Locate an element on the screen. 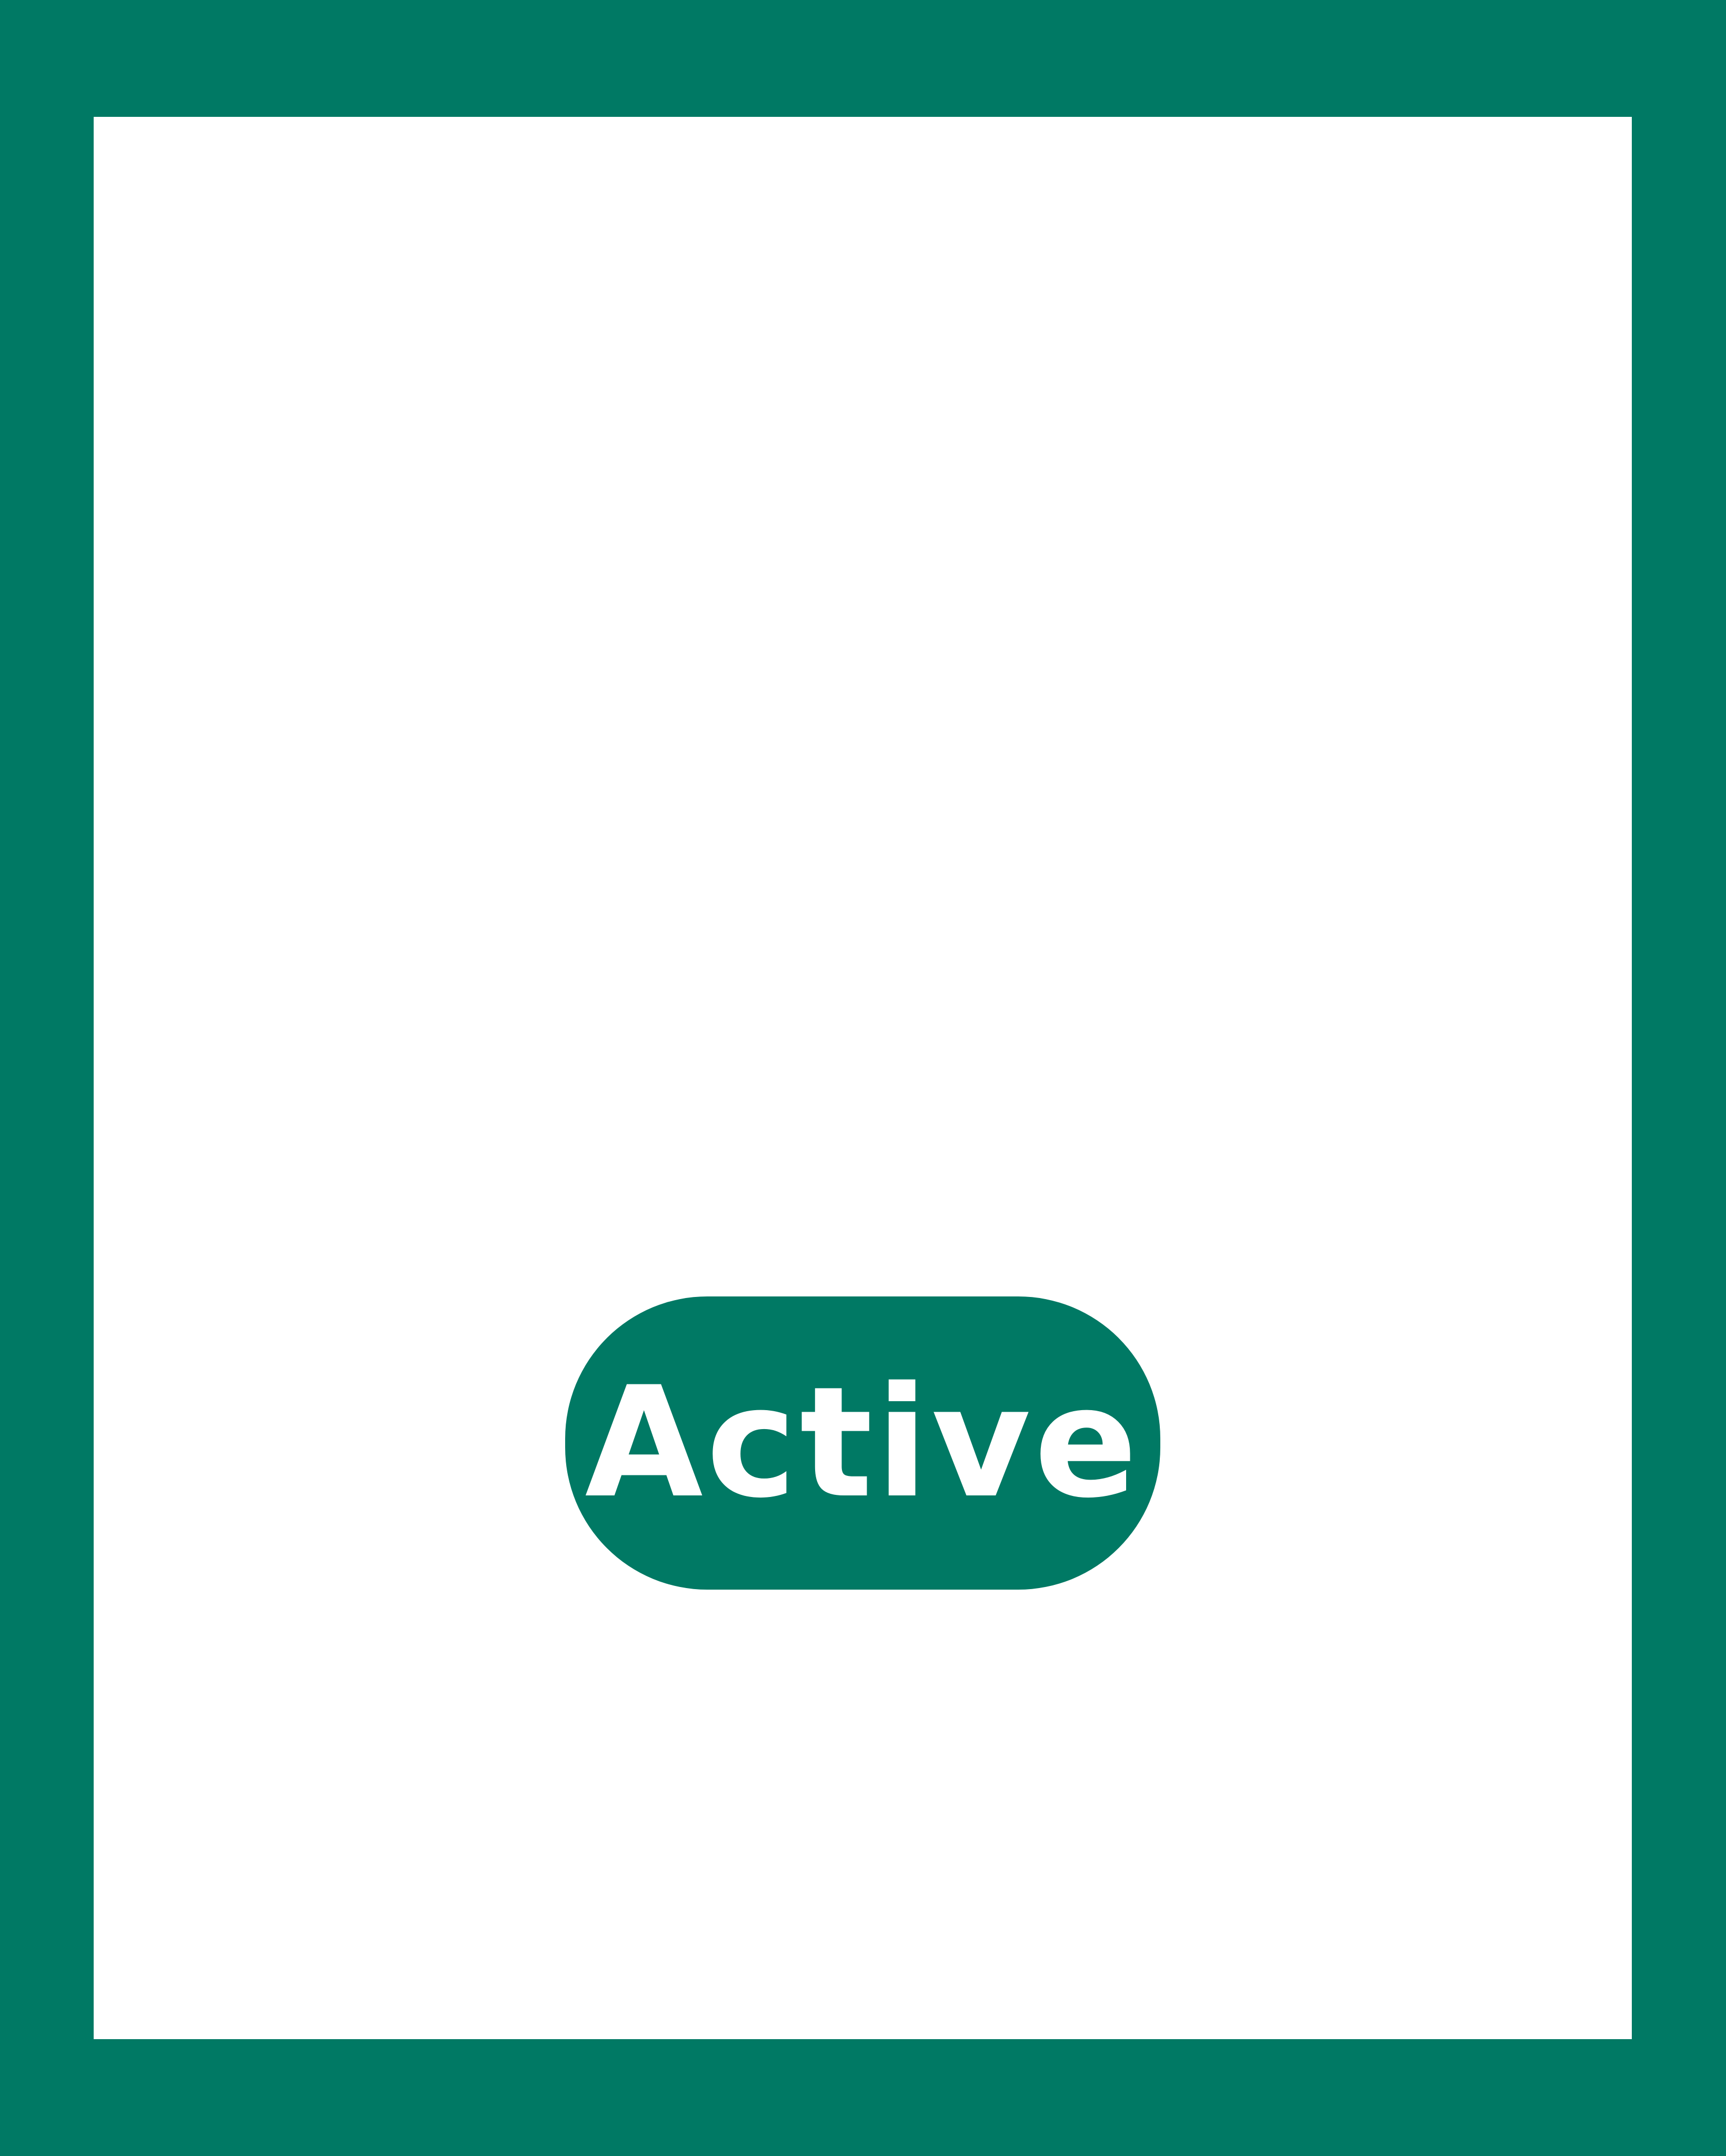 The width and height of the screenshot is (1726, 2156). status-badge-label: Active is located at coordinates (863, 1443).